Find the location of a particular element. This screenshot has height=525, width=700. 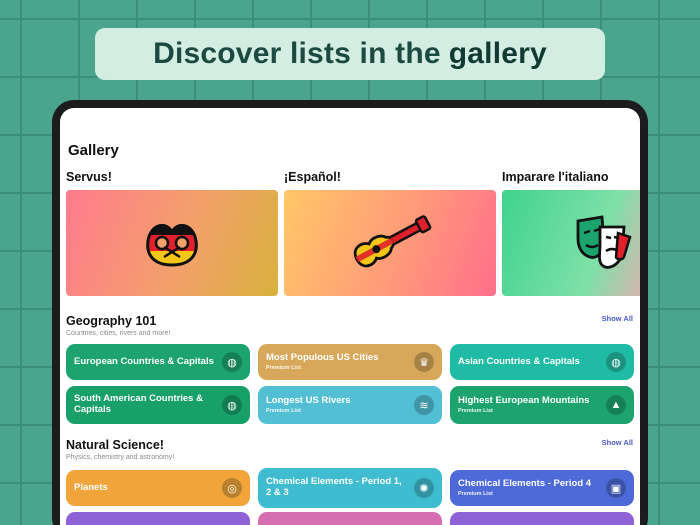

list-item: European Countries & Capitals ◍ is located at coordinates (158, 362).